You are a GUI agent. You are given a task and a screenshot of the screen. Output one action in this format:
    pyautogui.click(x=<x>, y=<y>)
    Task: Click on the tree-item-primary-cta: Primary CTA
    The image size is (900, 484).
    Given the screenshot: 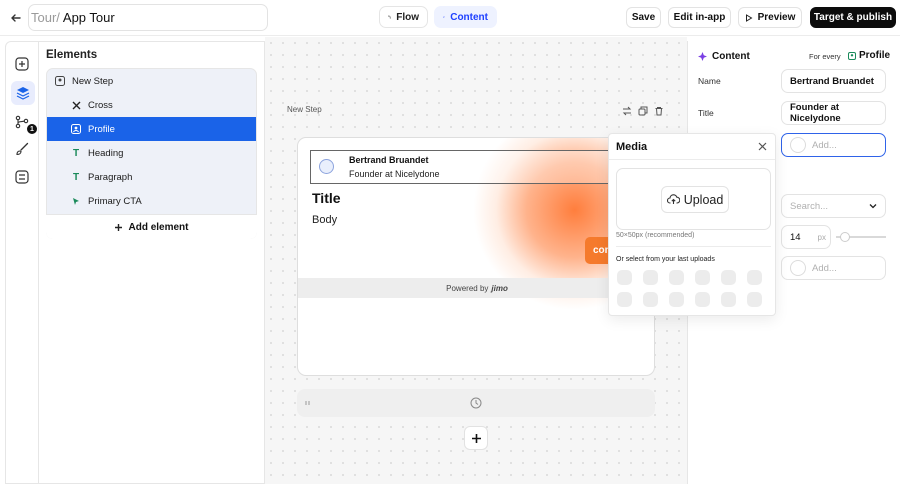 What is the action you would take?
    pyautogui.click(x=151, y=201)
    